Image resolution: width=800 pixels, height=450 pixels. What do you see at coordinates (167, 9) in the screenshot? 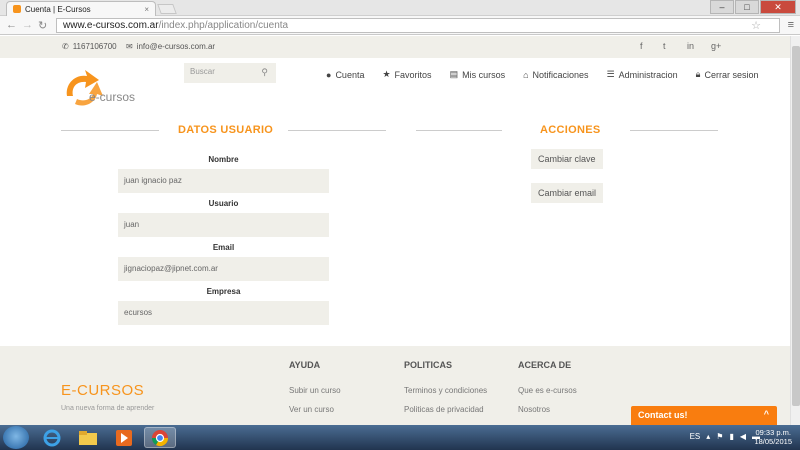
I see `new-tab-button` at bounding box center [167, 9].